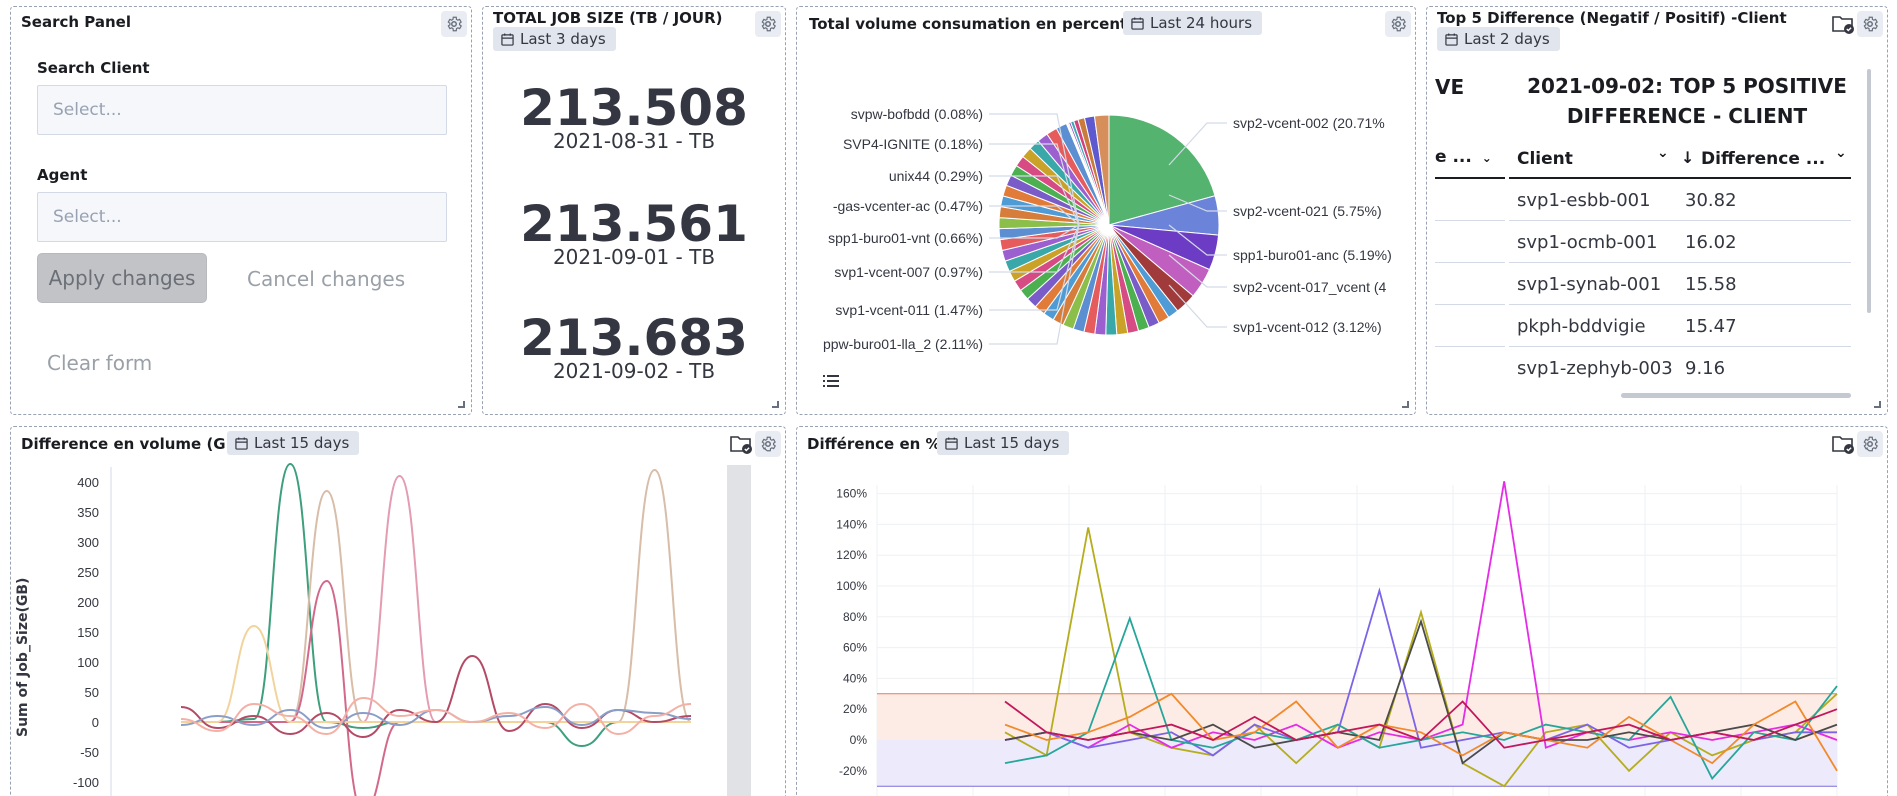  Describe the element at coordinates (88, 632) in the screenshot. I see `y-tick-label: 150` at that location.